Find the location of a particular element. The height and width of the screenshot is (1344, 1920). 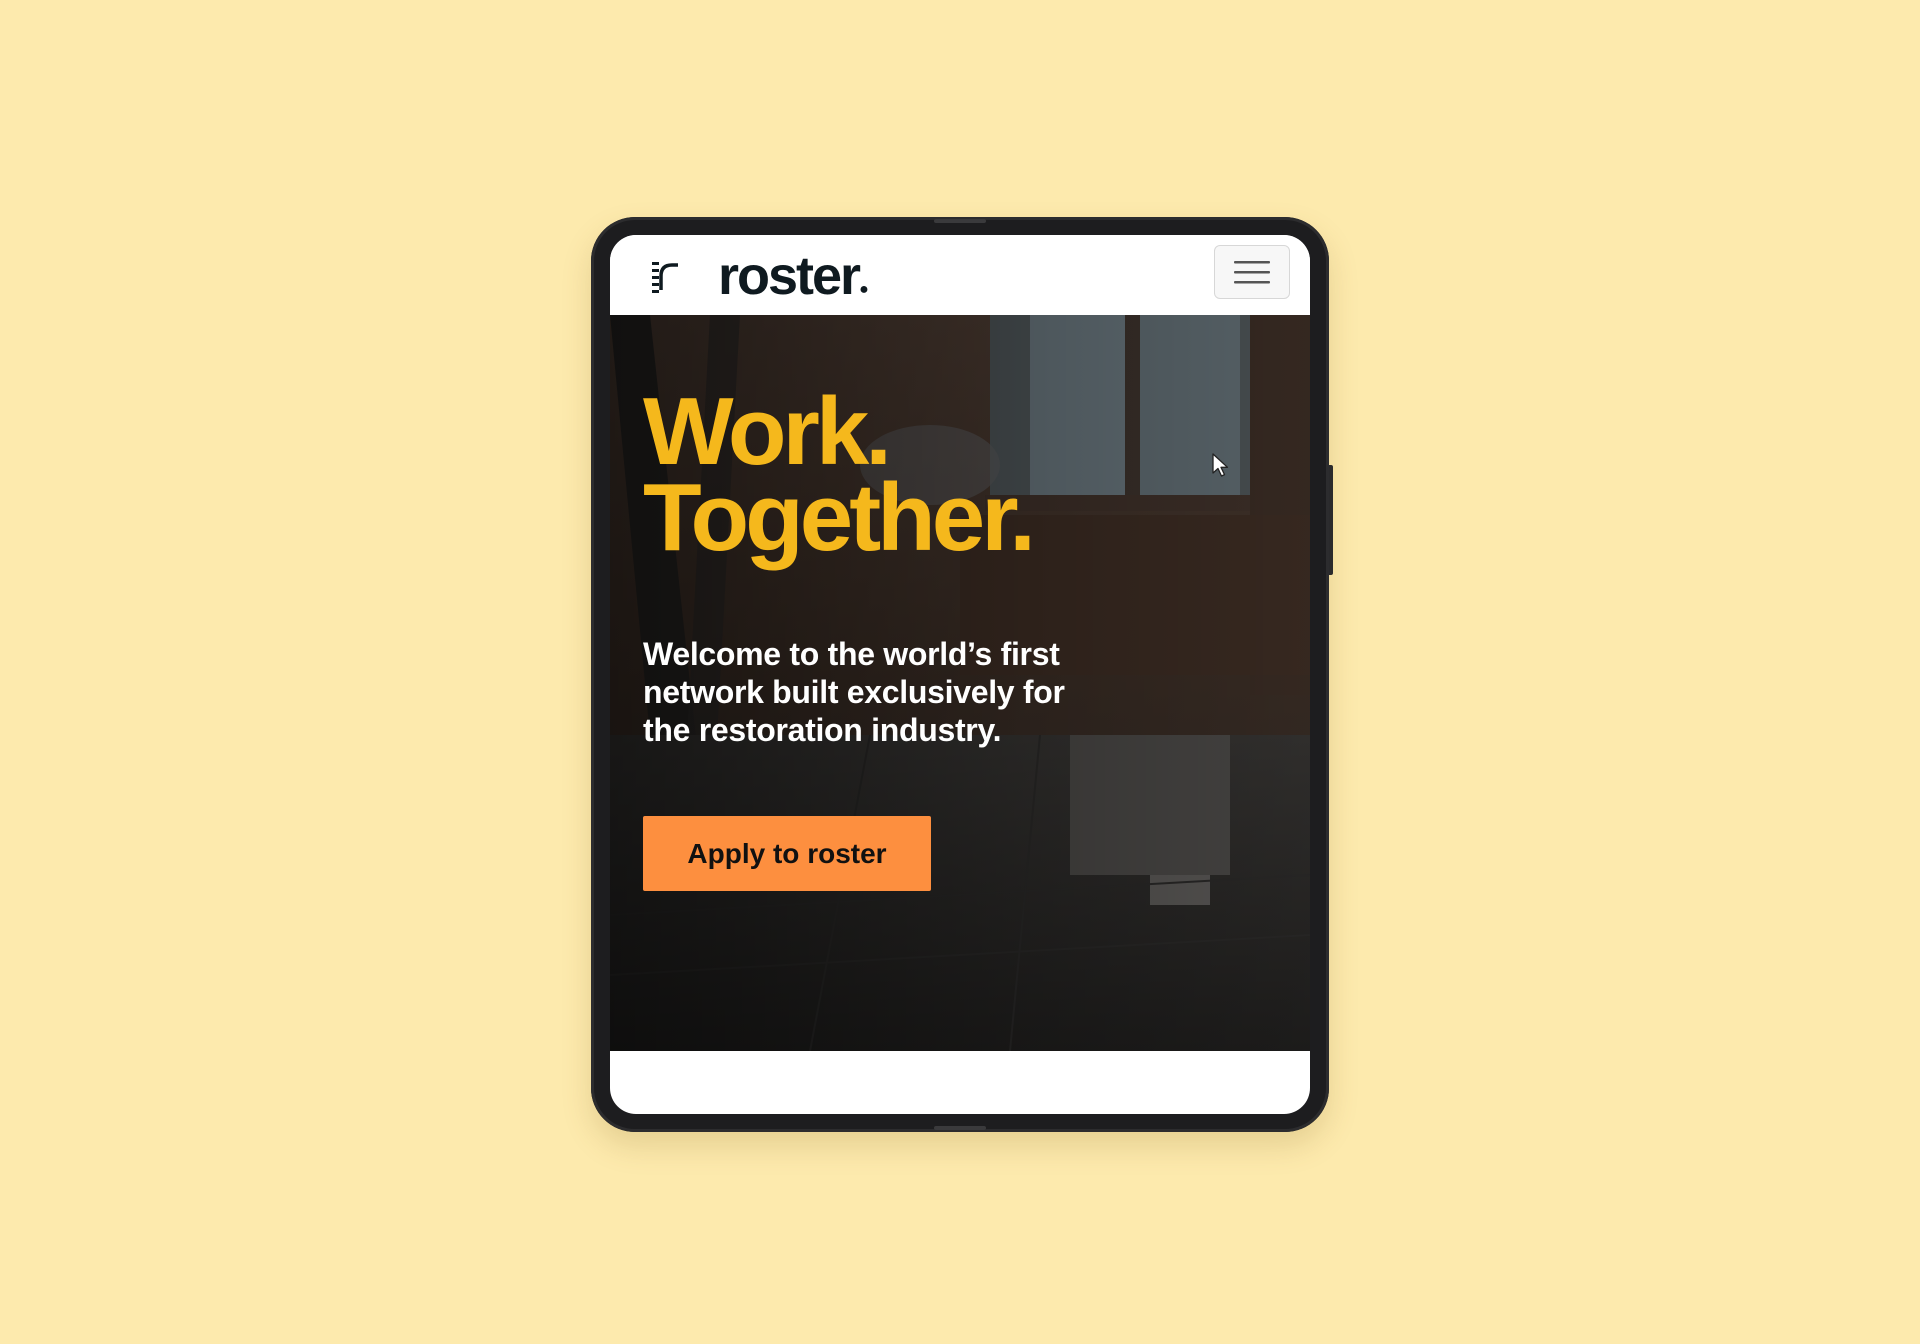

site-header: roster● is located at coordinates (960, 275).